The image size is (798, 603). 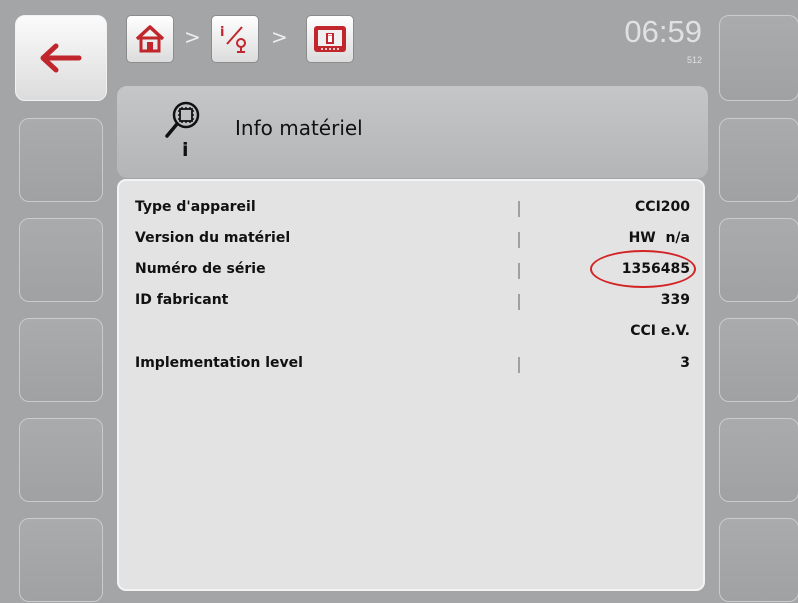 I want to click on row-value: CCI200, so click(x=662, y=207).